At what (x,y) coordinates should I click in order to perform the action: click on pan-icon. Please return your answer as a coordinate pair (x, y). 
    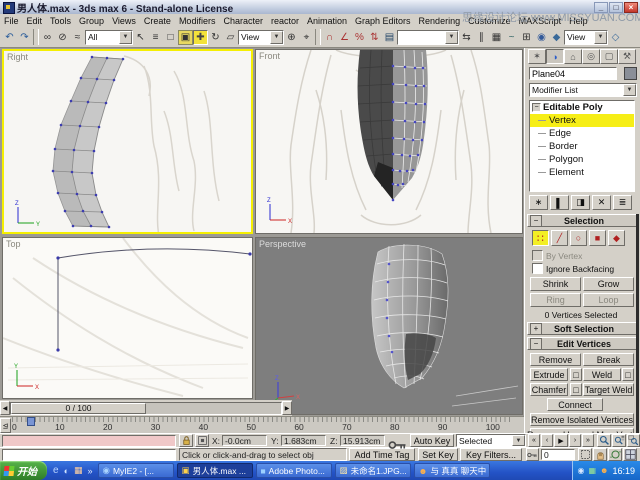
    Looking at the image, I should click on (600, 454).